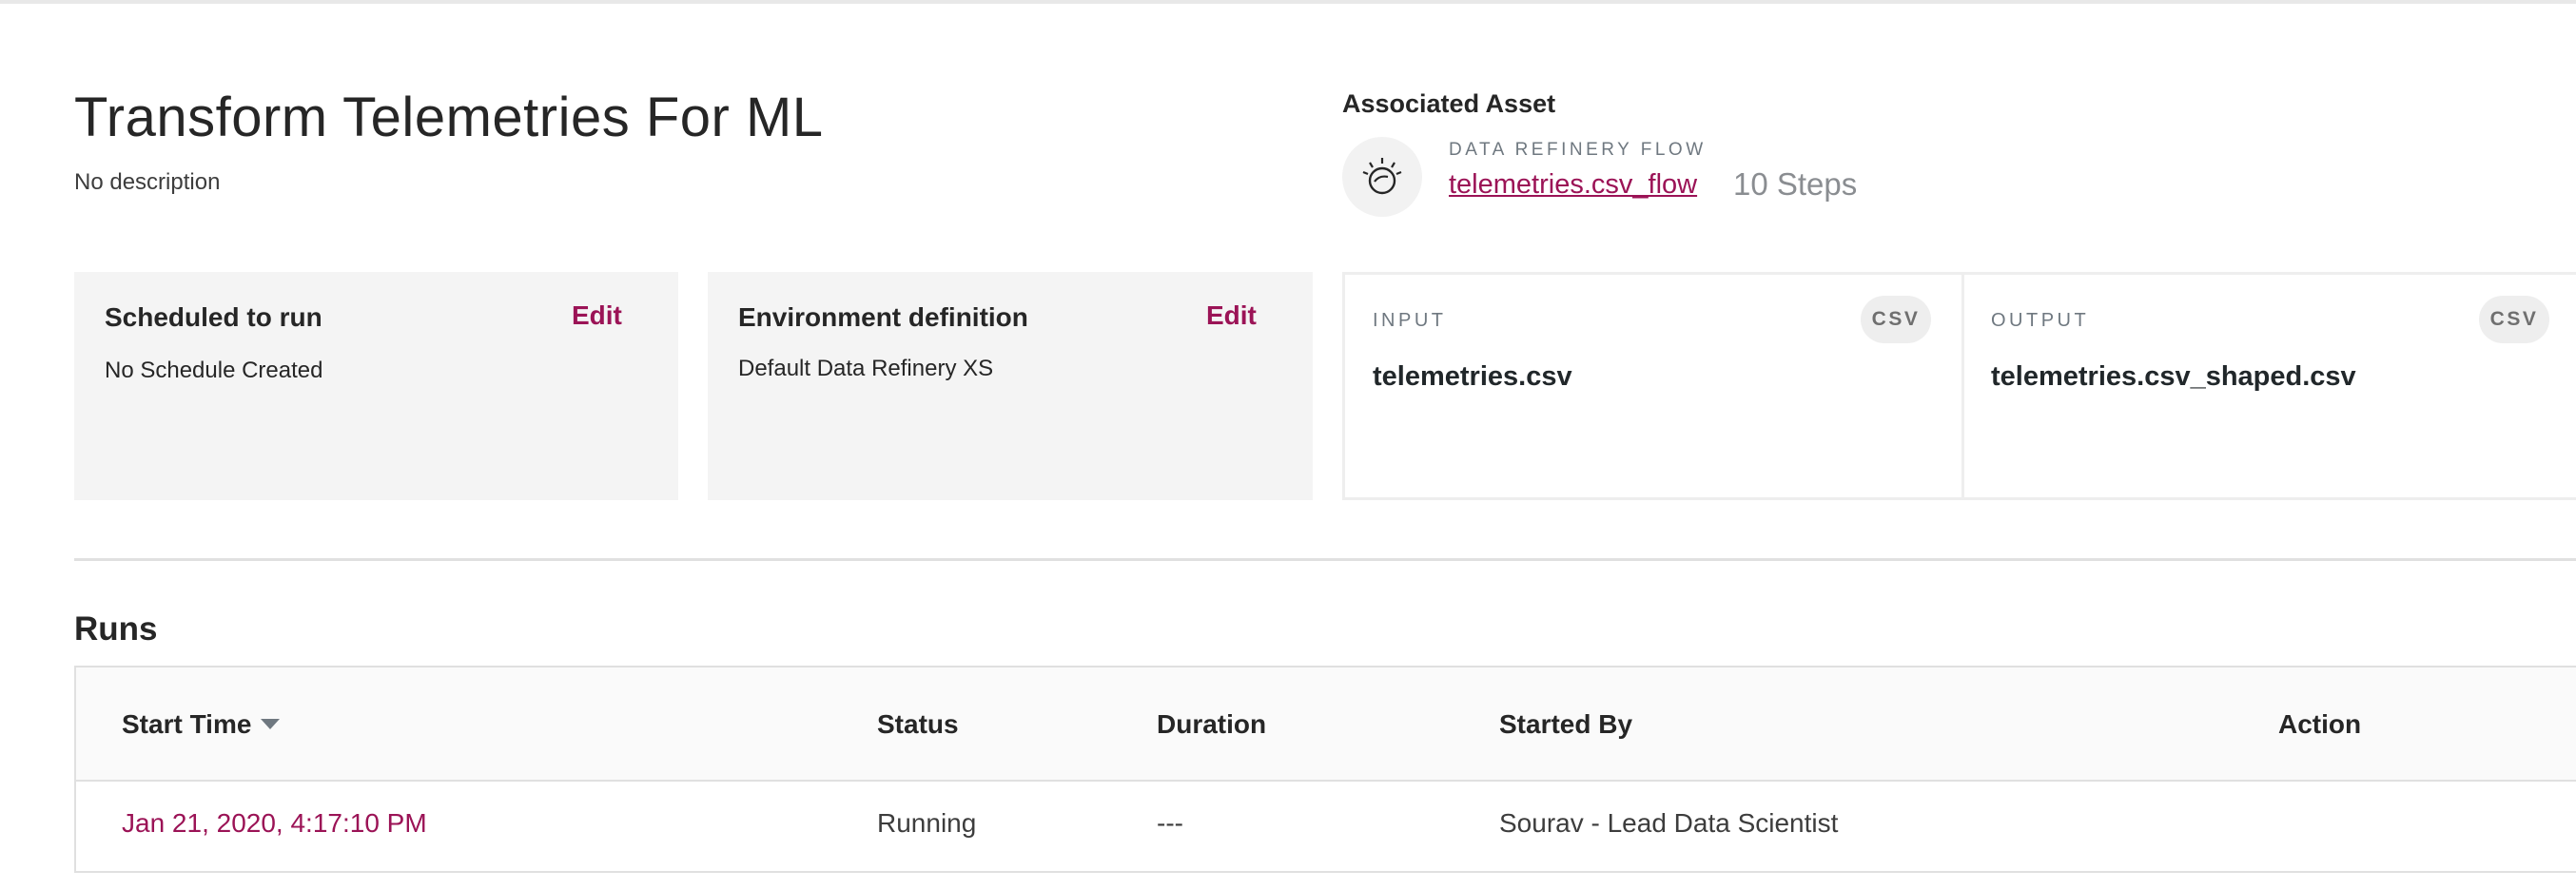  I want to click on column-start-time: Start Time, so click(202, 724).